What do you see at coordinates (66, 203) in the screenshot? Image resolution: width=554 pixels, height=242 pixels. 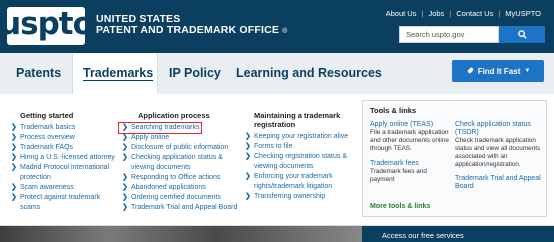 I see `menu-item: ❯ Protect against trademark scams` at bounding box center [66, 203].